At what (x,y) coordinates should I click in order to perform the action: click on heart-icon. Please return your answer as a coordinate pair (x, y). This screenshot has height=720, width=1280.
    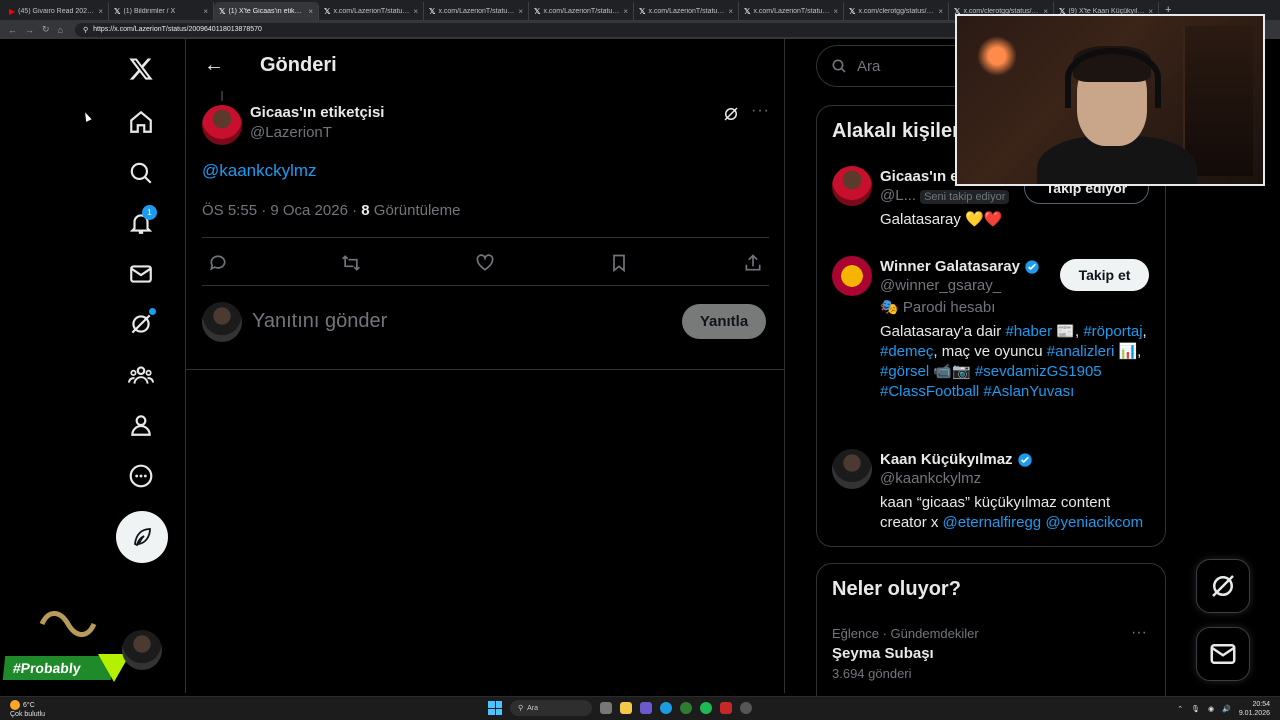
    Looking at the image, I should click on (485, 262).